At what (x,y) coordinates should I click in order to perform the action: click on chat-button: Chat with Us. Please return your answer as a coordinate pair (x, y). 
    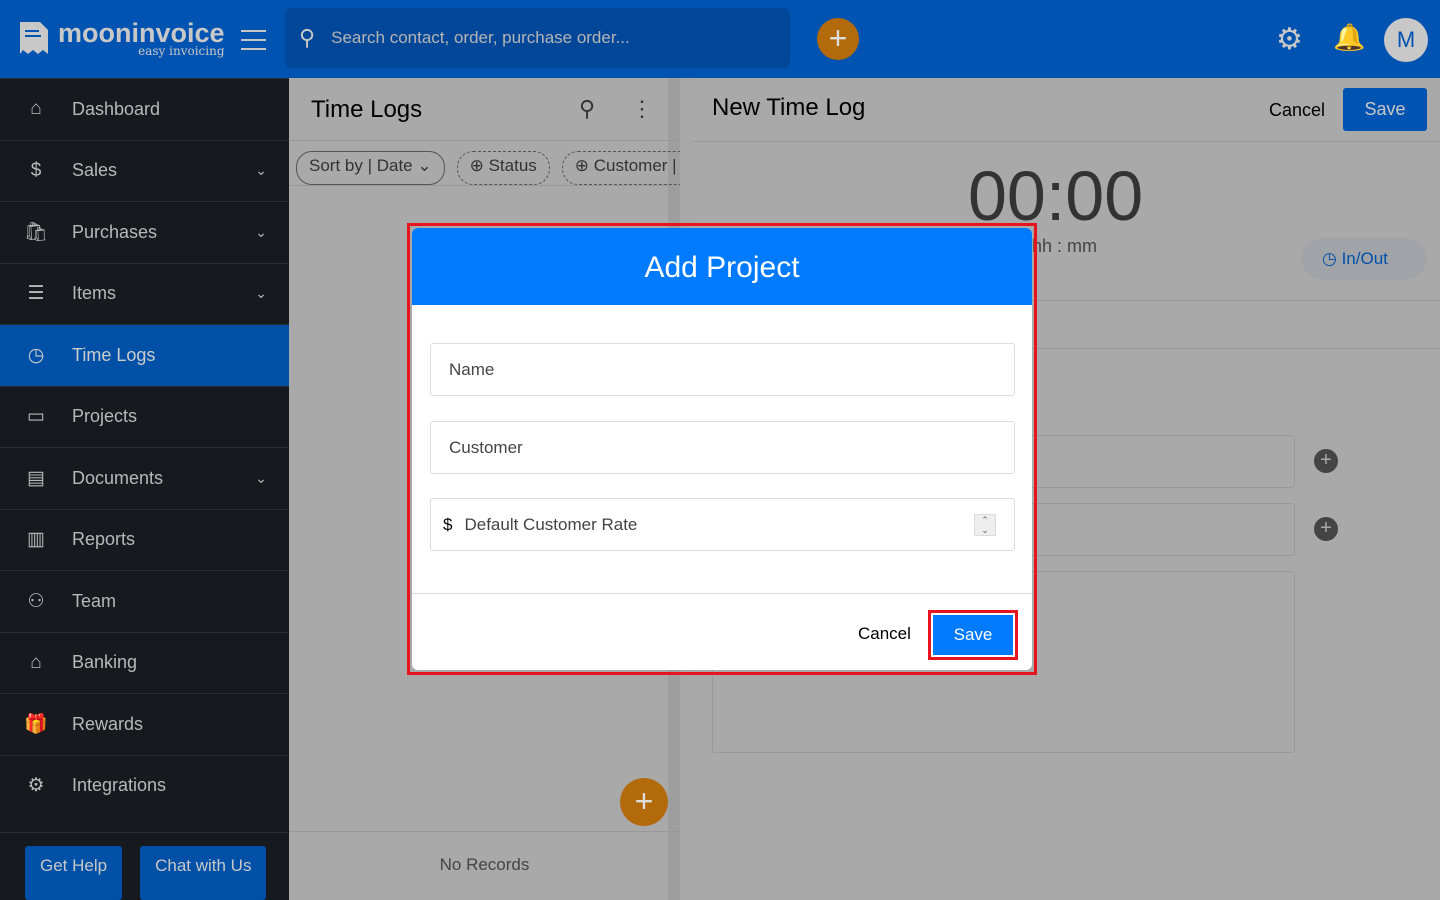
    Looking at the image, I should click on (203, 873).